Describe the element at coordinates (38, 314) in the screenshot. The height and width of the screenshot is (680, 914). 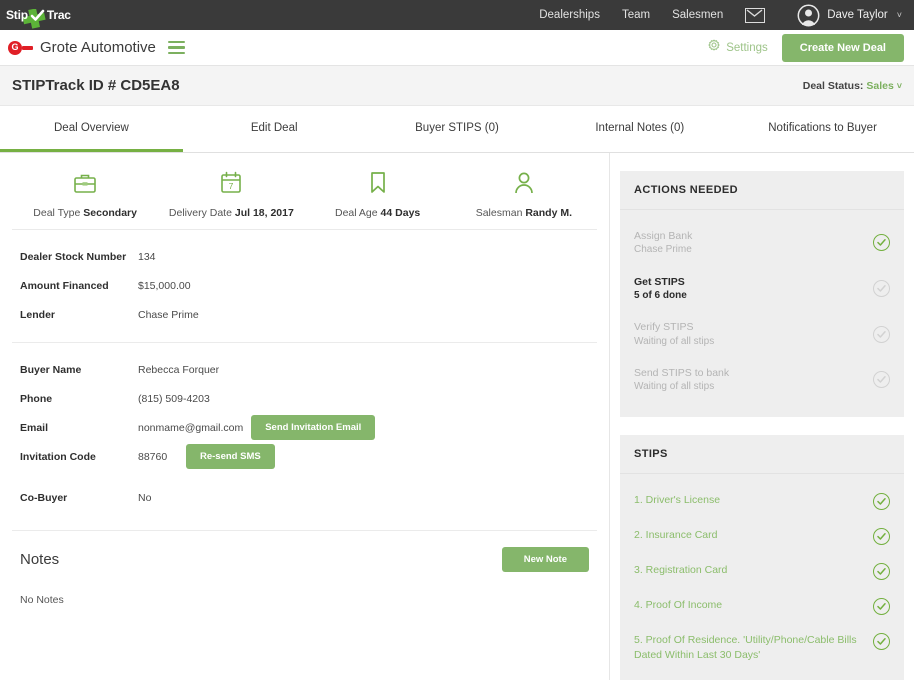
I see `field-label: Lender` at that location.